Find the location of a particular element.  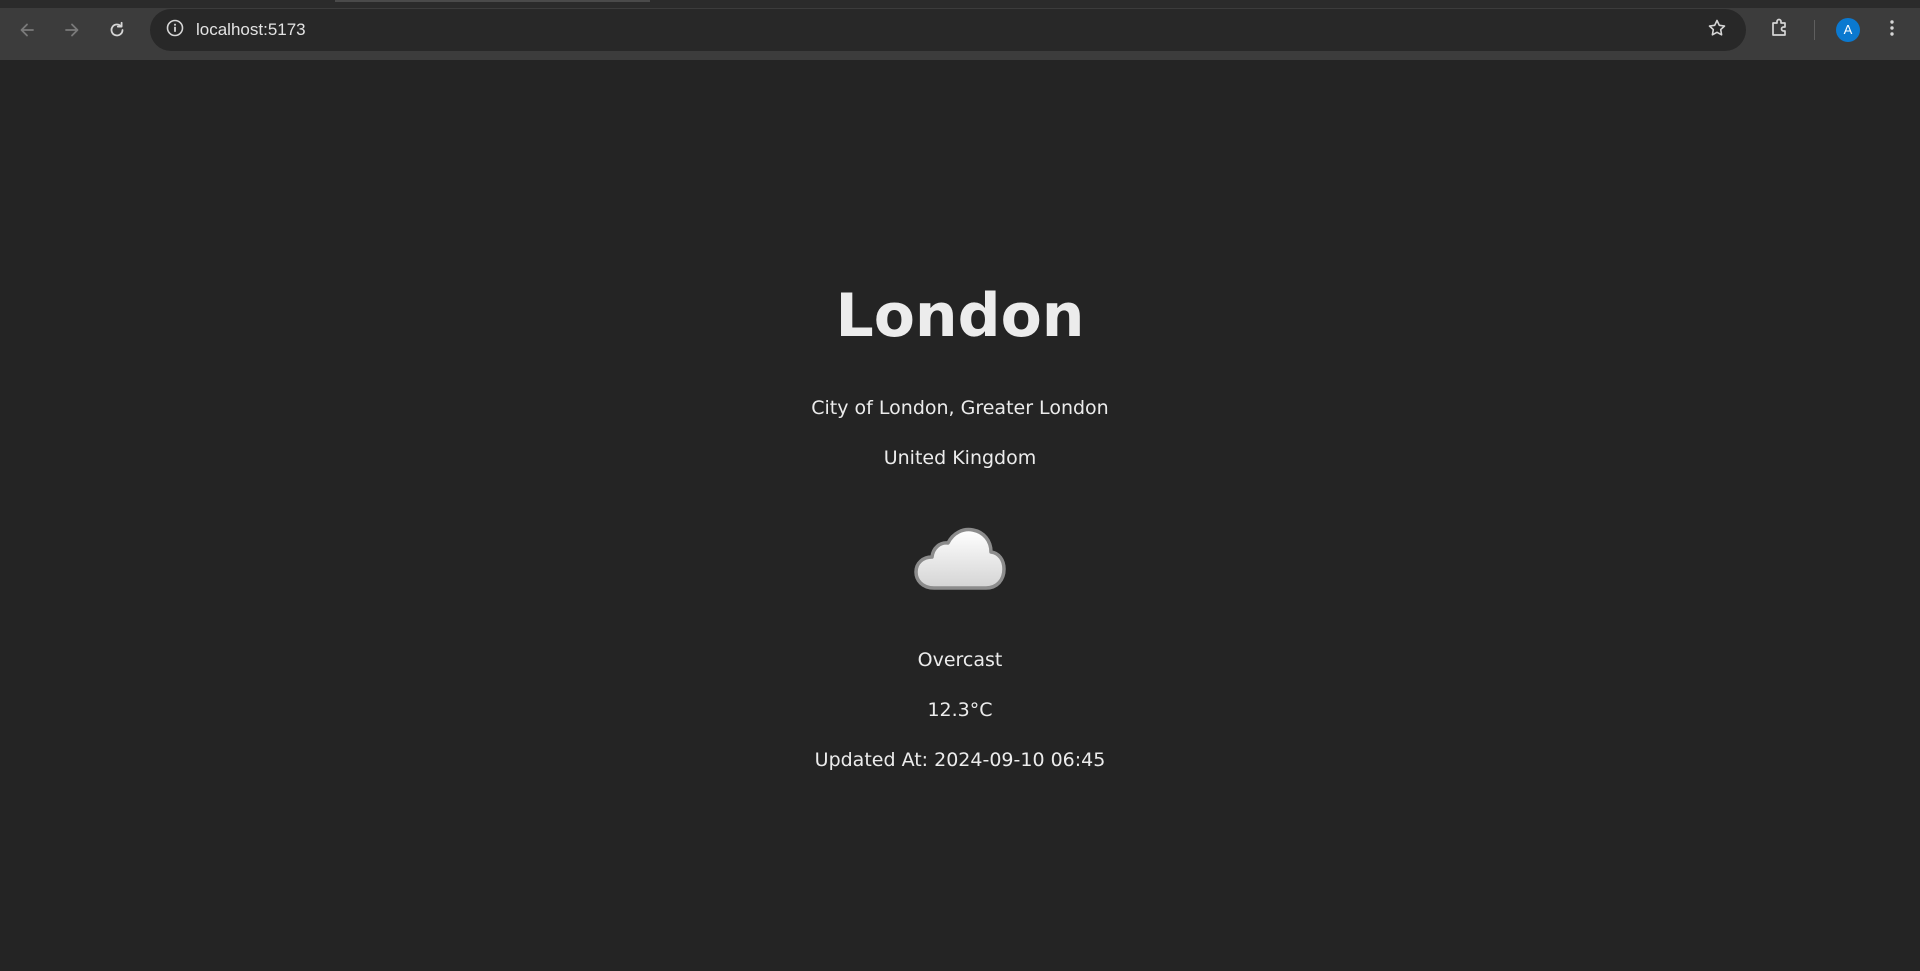

kebab-menu-icon is located at coordinates (1892, 30).